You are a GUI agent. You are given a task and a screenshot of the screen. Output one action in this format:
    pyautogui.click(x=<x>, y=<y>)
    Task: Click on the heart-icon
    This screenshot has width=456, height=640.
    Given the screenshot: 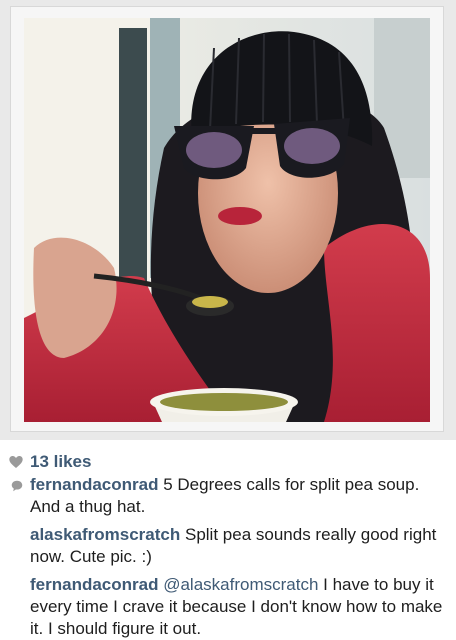 What is the action you would take?
    pyautogui.click(x=16, y=462)
    